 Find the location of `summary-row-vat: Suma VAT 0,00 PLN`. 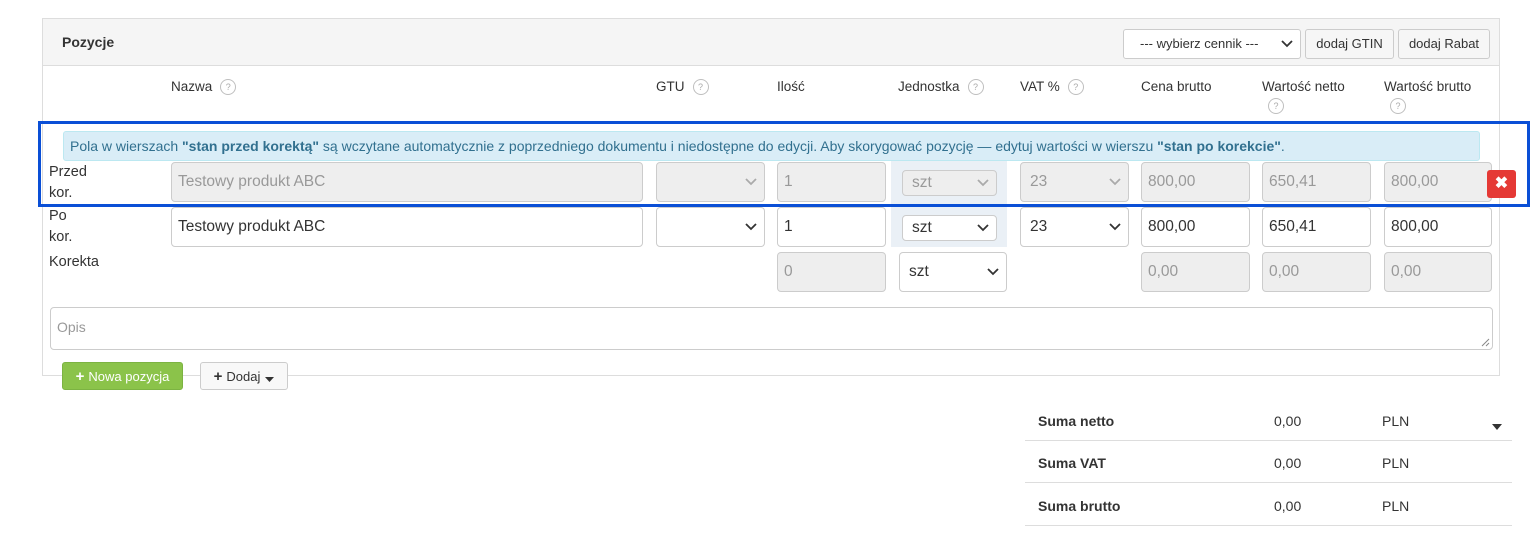

summary-row-vat: Suma VAT 0,00 PLN is located at coordinates (1268, 462).